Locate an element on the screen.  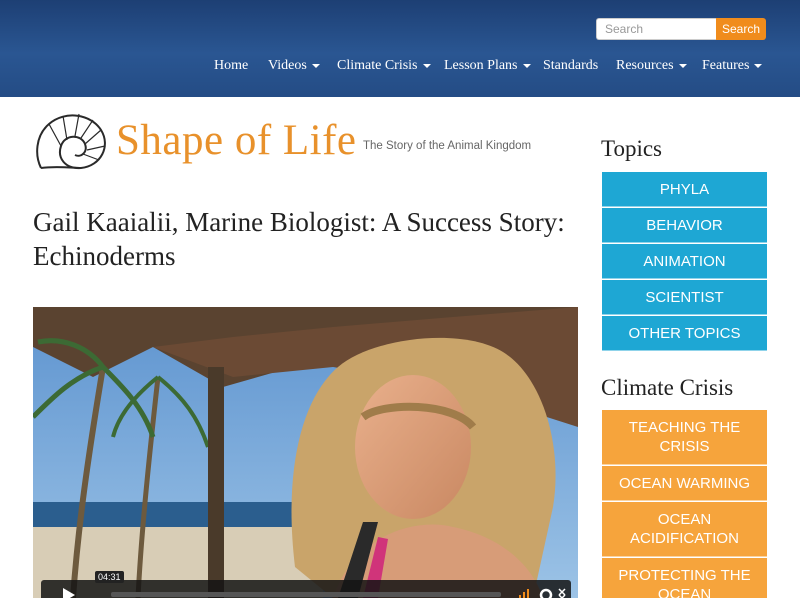
nav-label: Climate Crisis is located at coordinates (377, 65).